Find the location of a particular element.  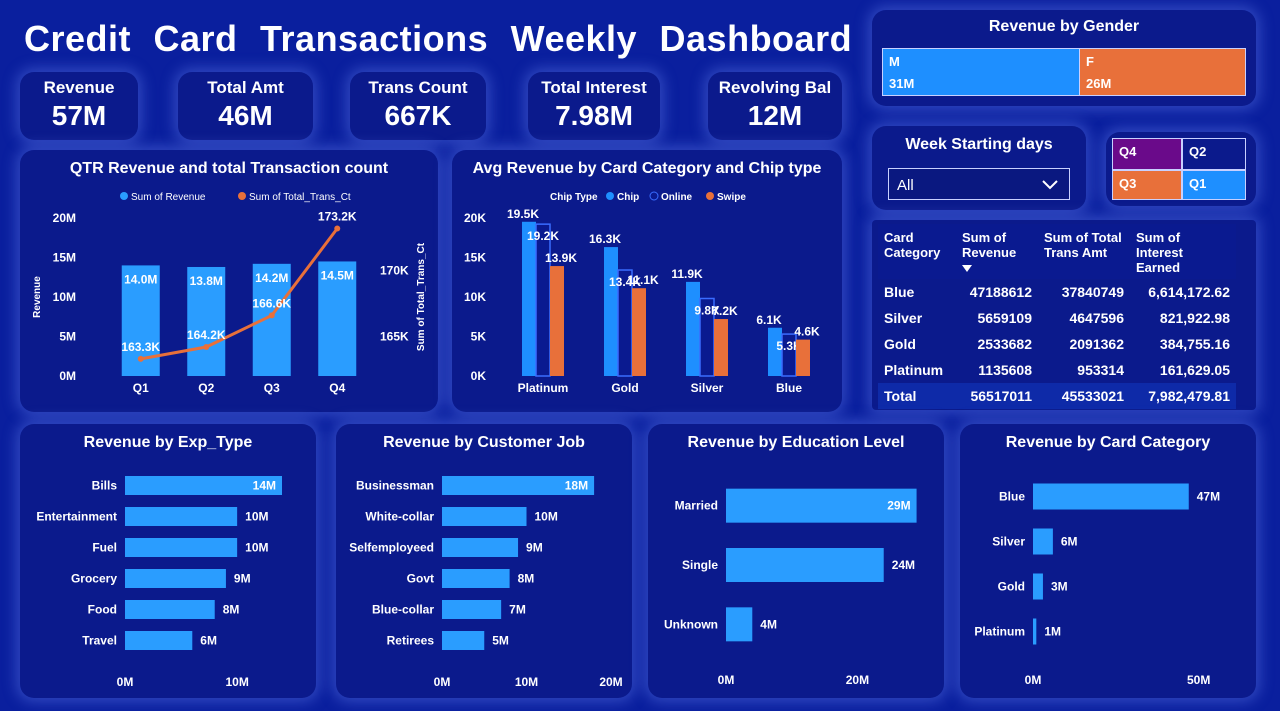

y2-tick-label: 170K is located at coordinates (394, 271).